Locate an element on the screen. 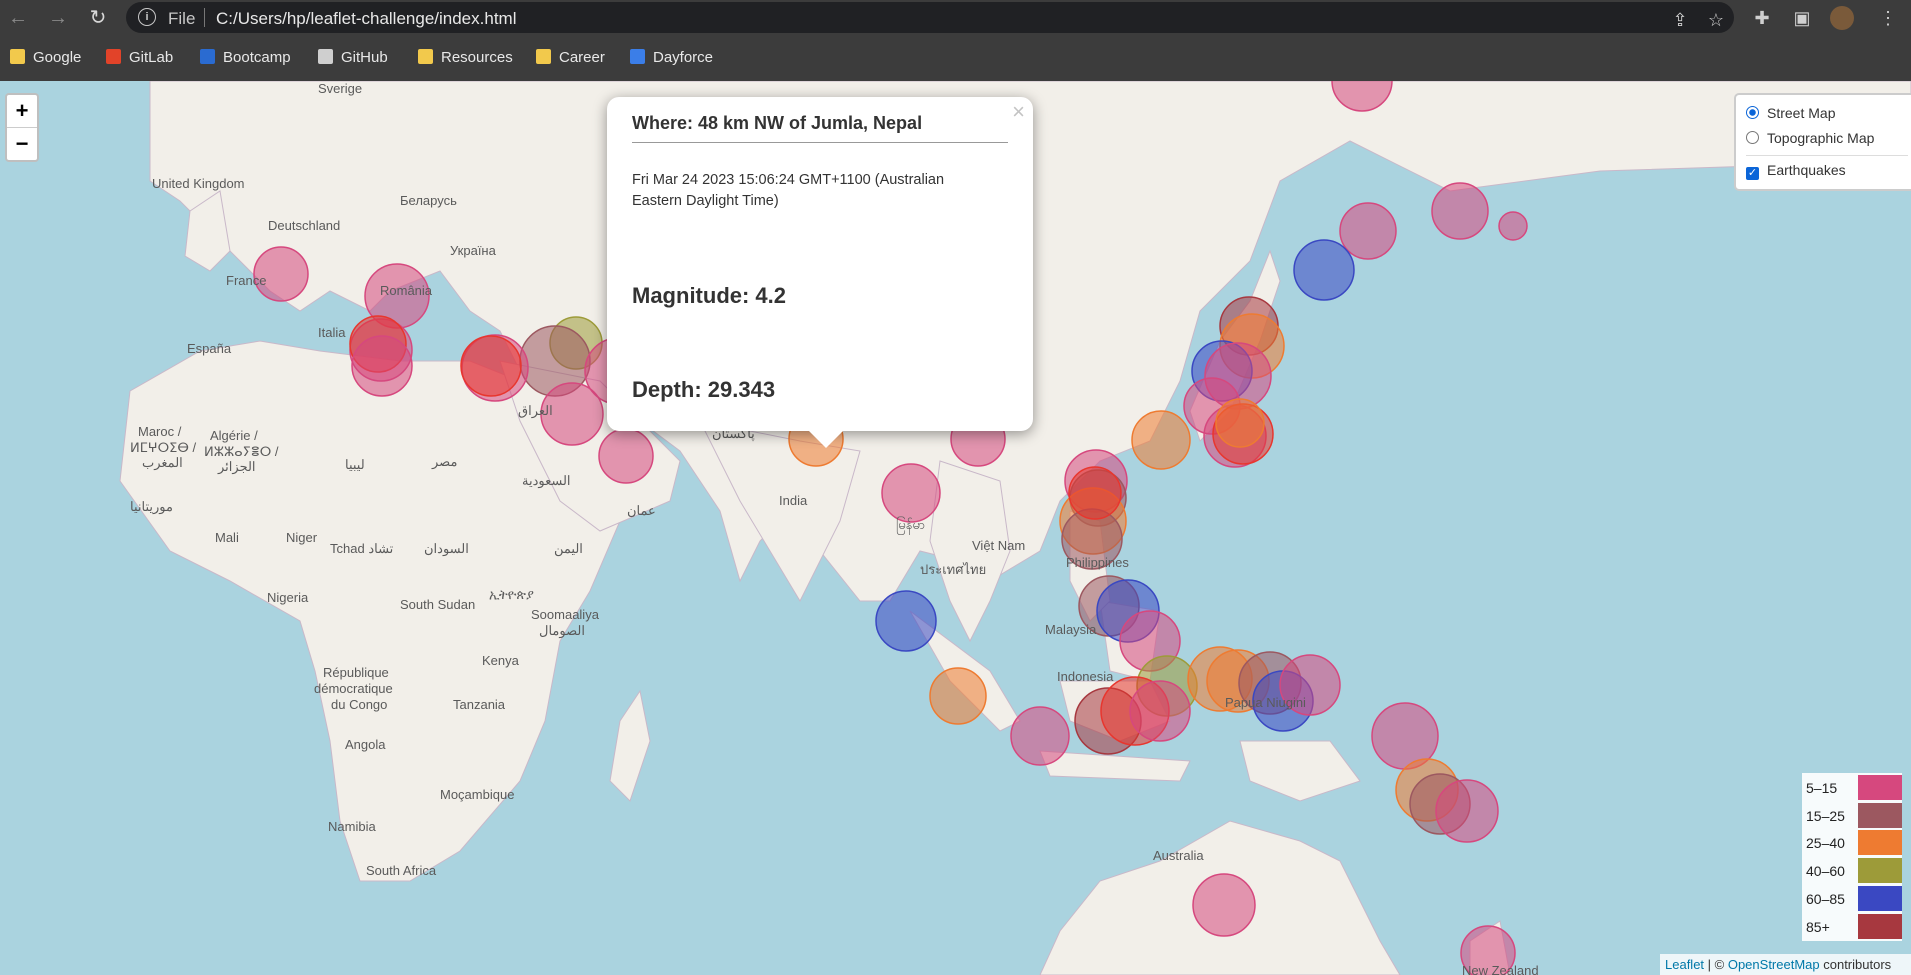 The width and height of the screenshot is (1911, 975). map-label-malaysia: Malaysia is located at coordinates (1071, 629).